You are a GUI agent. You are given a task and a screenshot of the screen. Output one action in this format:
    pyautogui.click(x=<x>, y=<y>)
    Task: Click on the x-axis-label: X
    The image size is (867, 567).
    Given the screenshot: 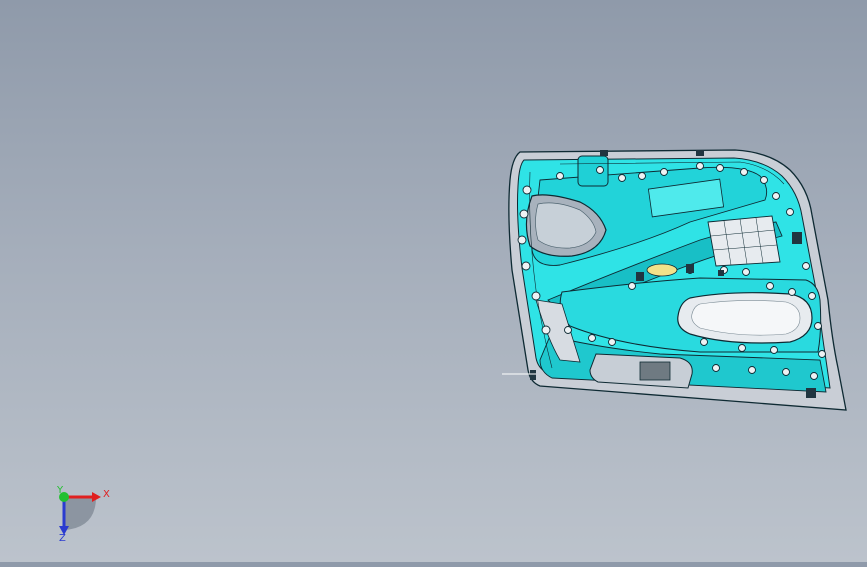 What is the action you would take?
    pyautogui.click(x=106, y=494)
    